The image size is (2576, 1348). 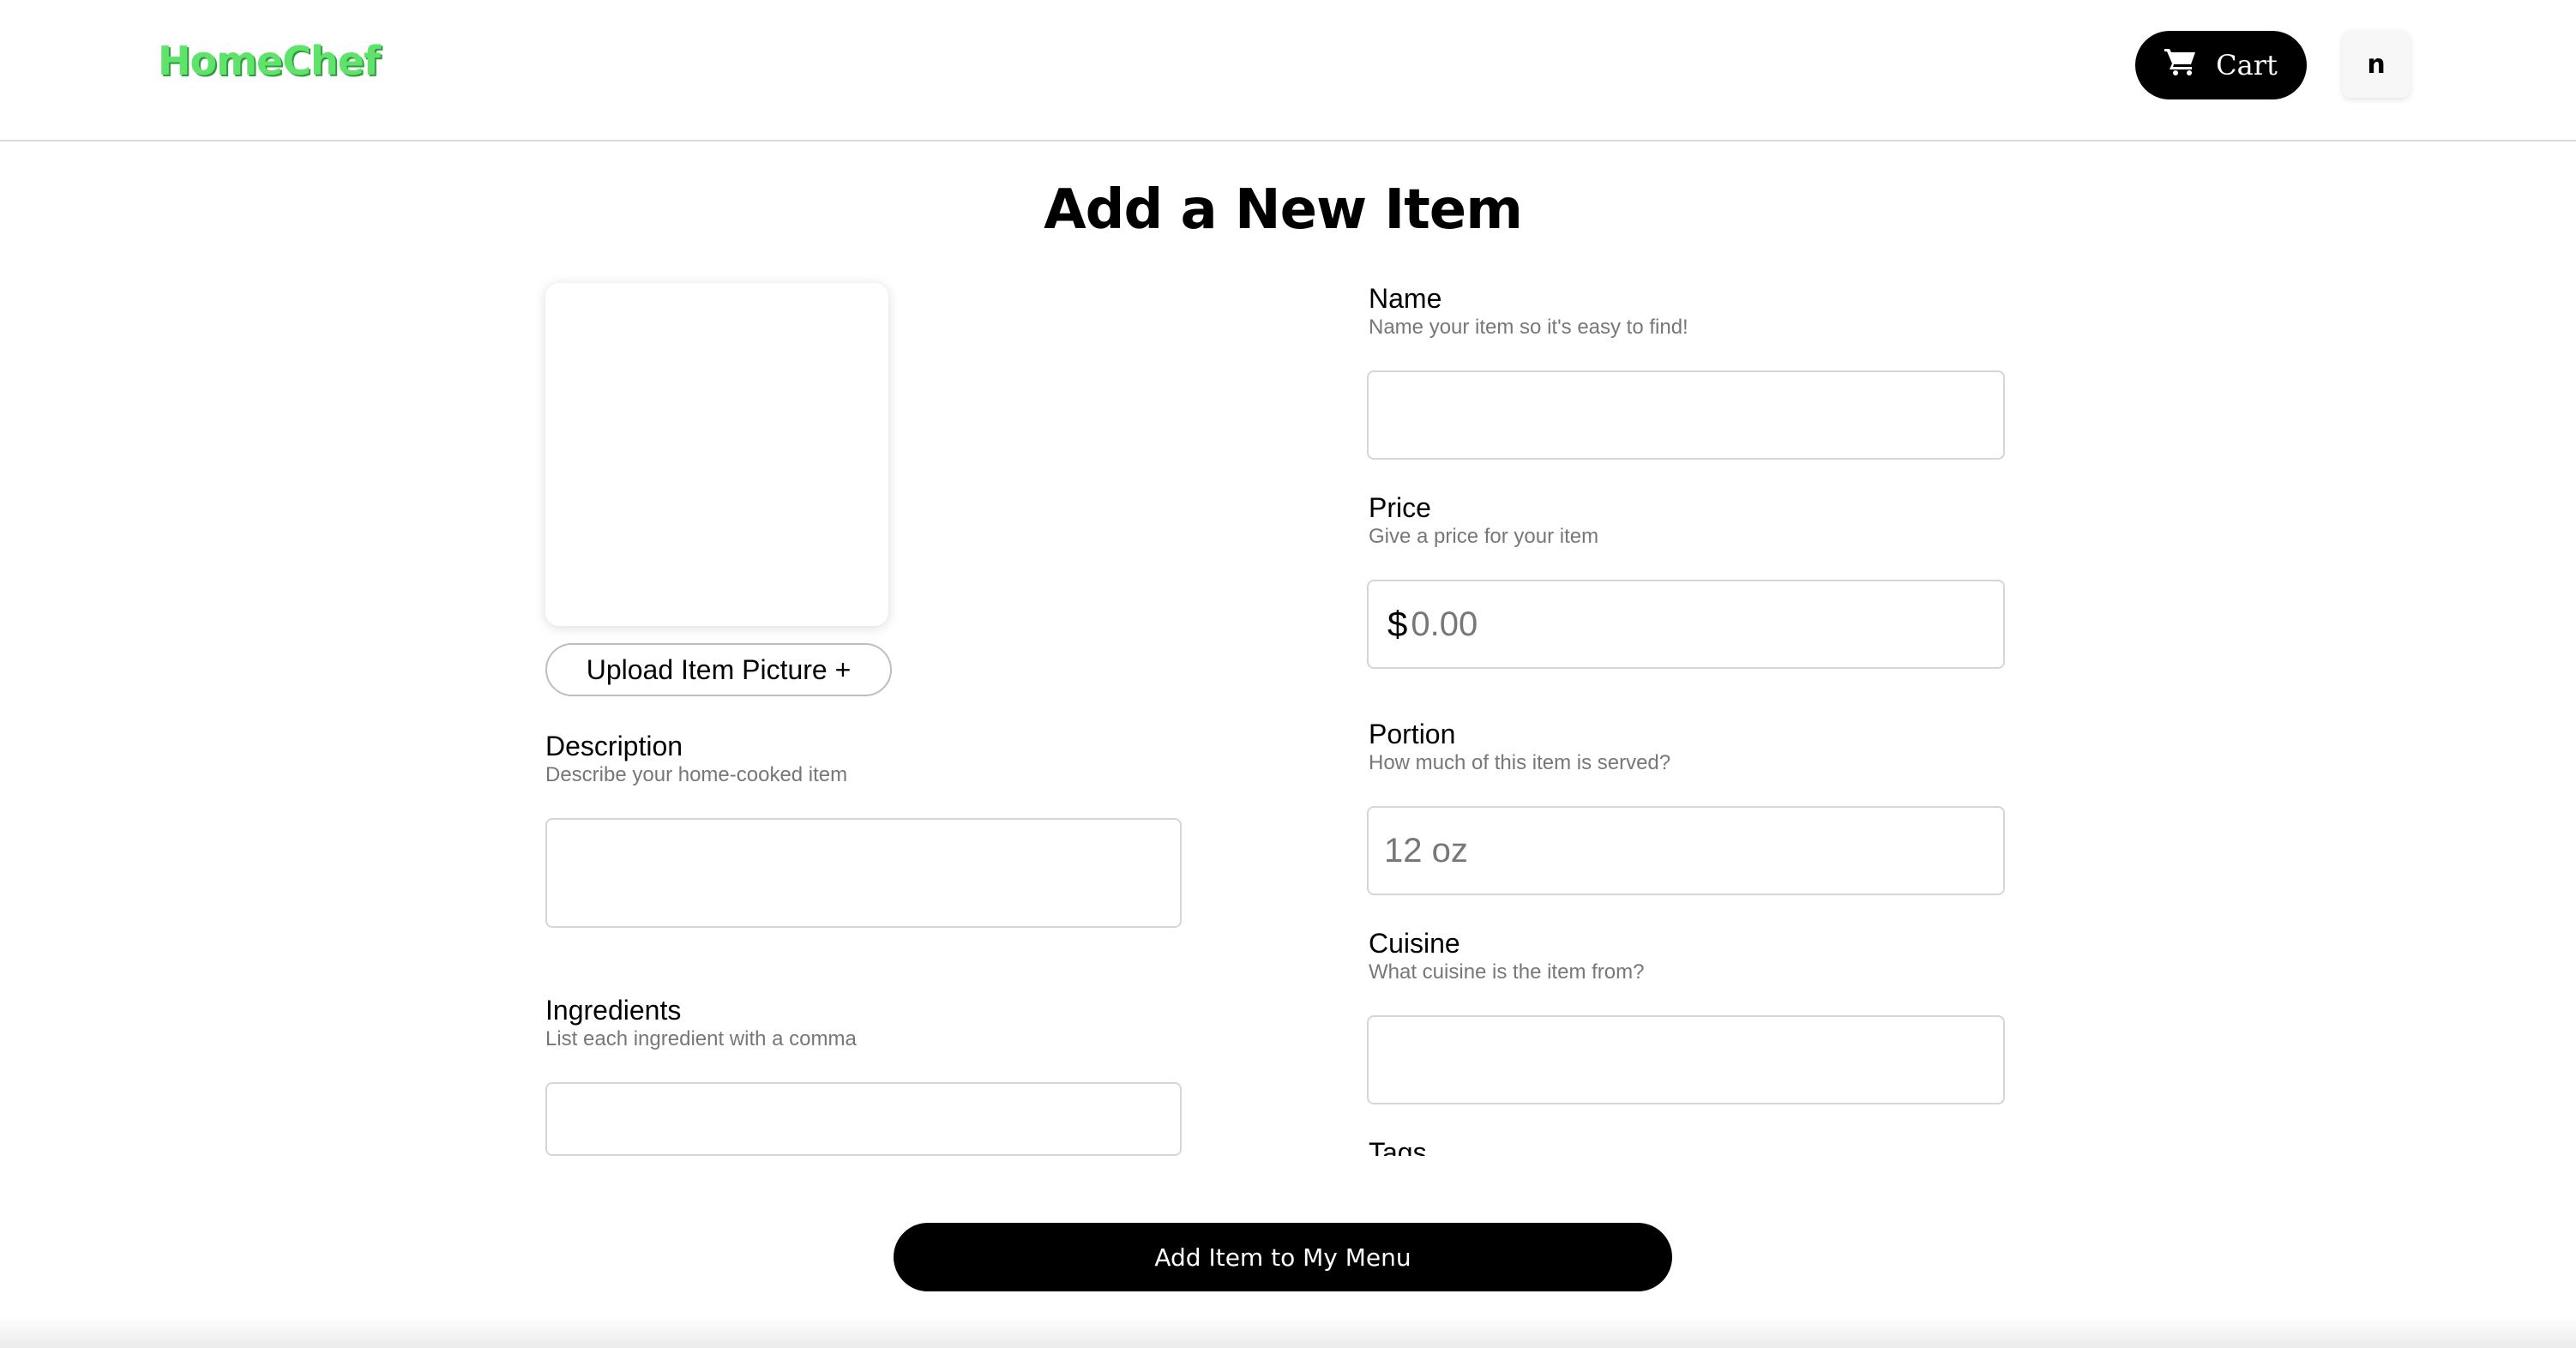 I want to click on cart-button: Cart, so click(x=2221, y=65).